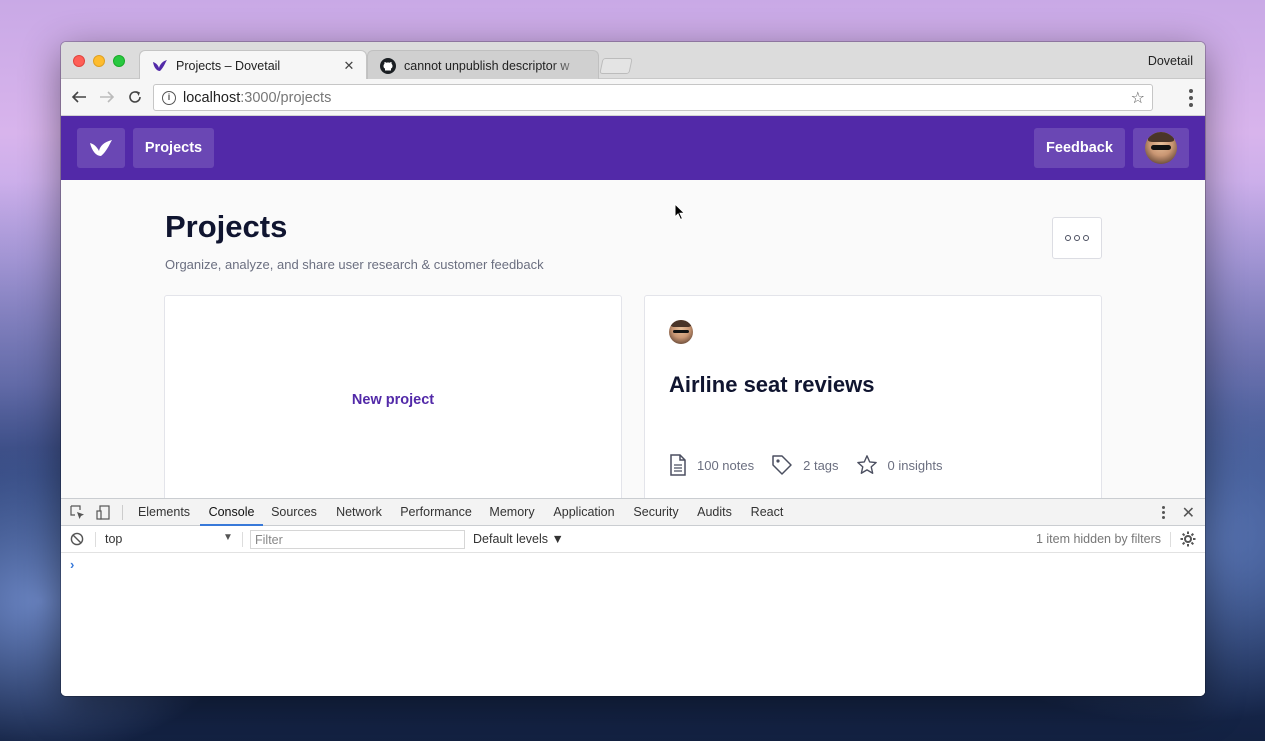 This screenshot has height=741, width=1265. I want to click on new-project-card: New project, so click(393, 396).